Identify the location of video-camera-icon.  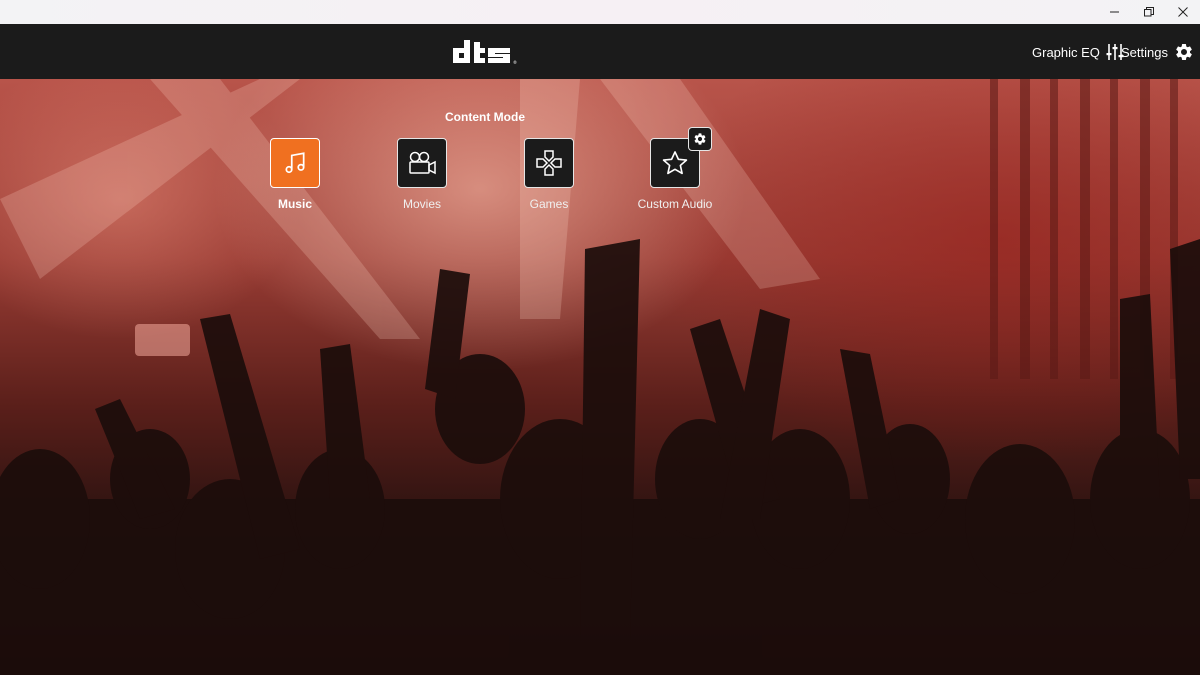
(422, 163).